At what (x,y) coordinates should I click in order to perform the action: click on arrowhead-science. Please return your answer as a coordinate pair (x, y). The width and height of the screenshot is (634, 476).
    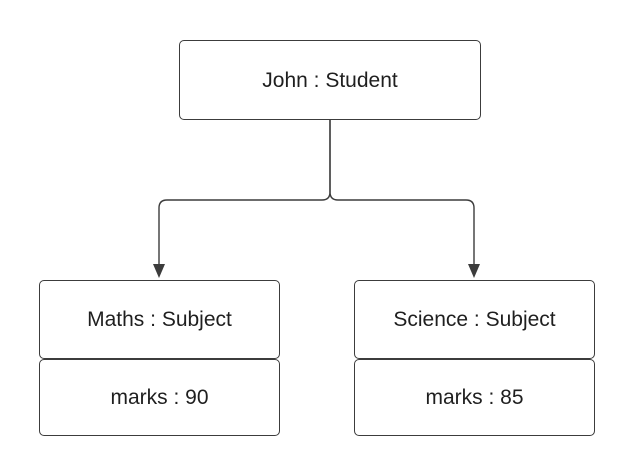
    Looking at the image, I should click on (474, 271).